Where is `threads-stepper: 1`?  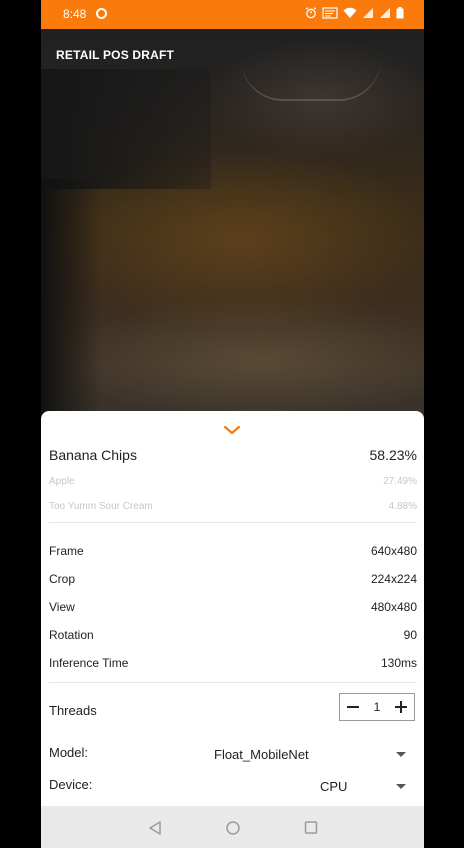 threads-stepper: 1 is located at coordinates (377, 707).